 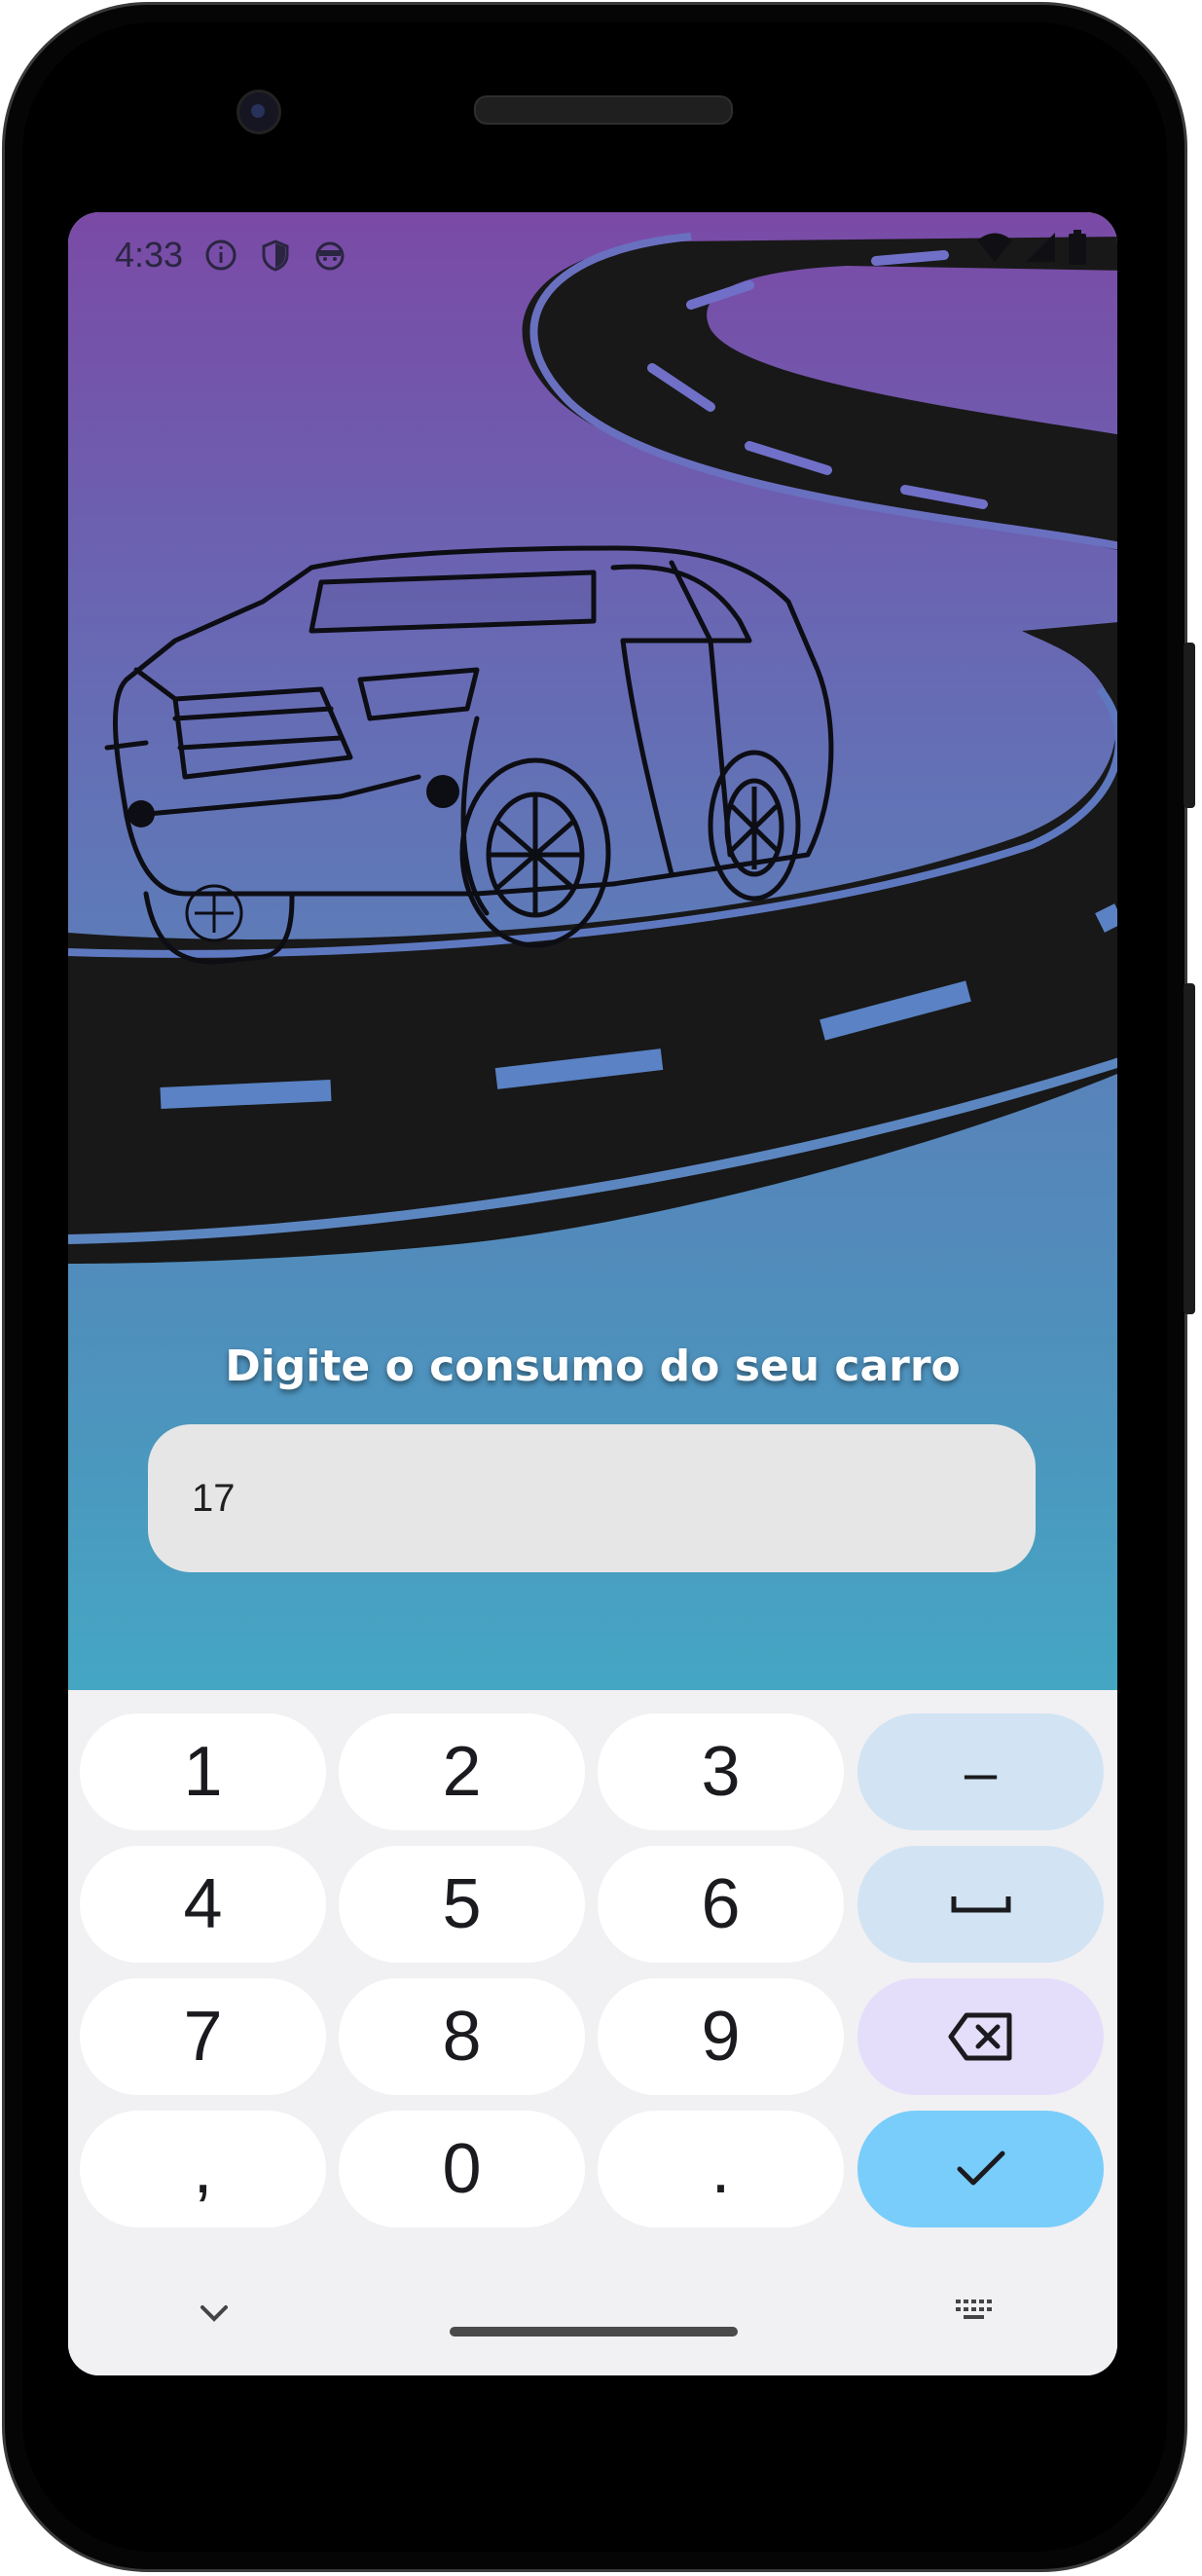 What do you see at coordinates (1189, 725) in the screenshot?
I see `power-button` at bounding box center [1189, 725].